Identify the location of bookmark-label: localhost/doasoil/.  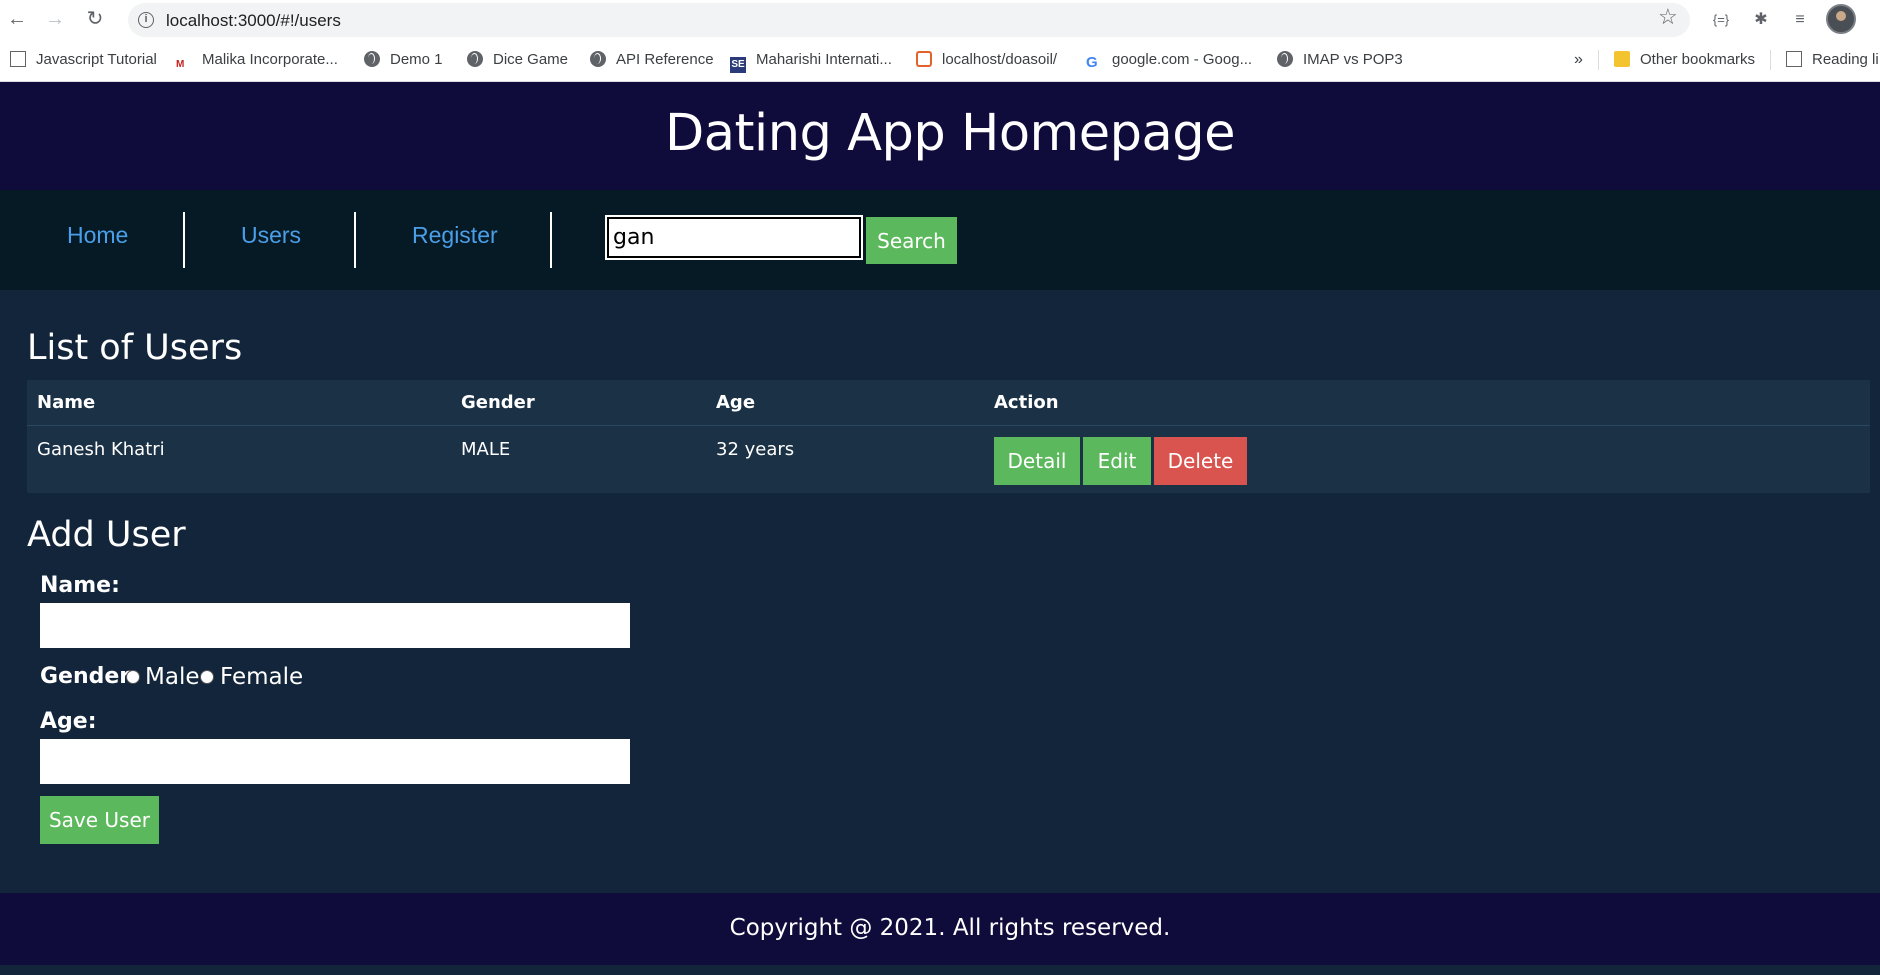
(1000, 59).